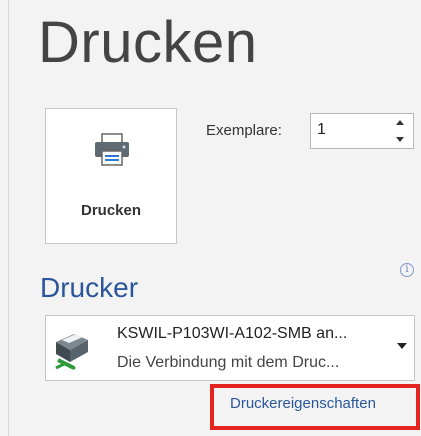 This screenshot has height=436, width=421. What do you see at coordinates (111, 210) in the screenshot?
I see `print-button-label: Drucken` at bounding box center [111, 210].